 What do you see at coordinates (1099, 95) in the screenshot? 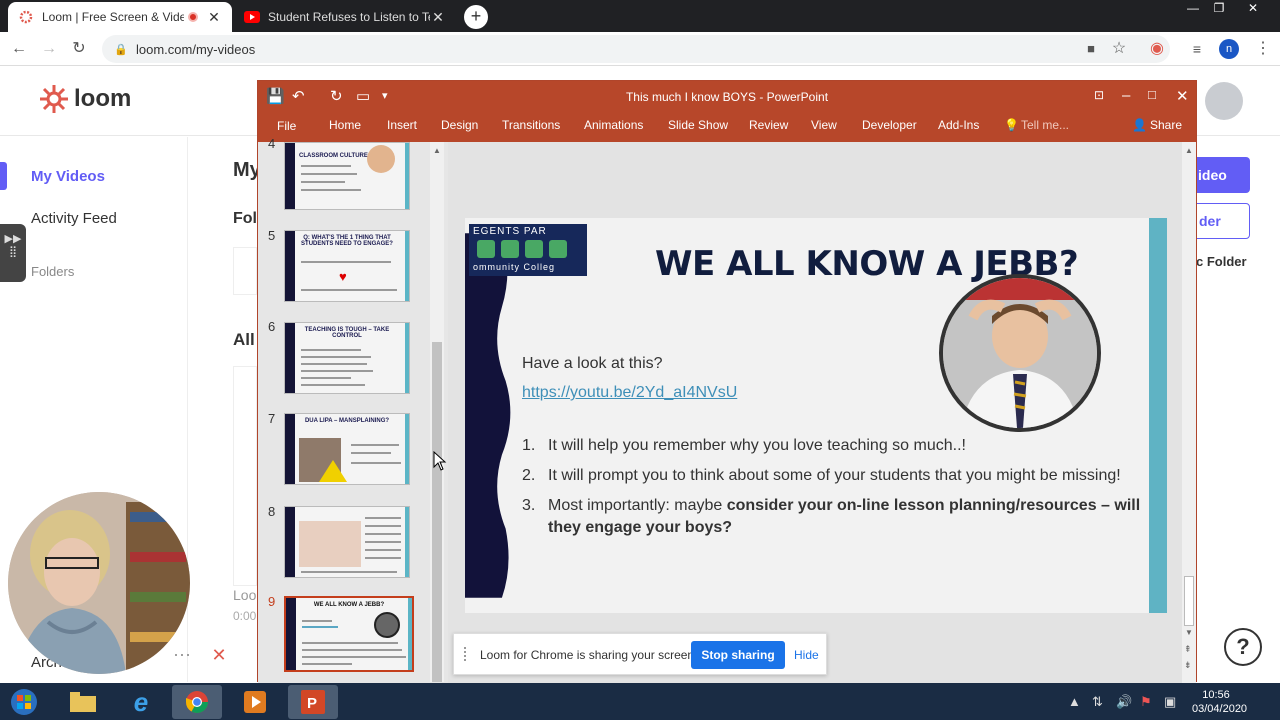
I see `ribbon-display-icon: ⊡` at bounding box center [1099, 95].